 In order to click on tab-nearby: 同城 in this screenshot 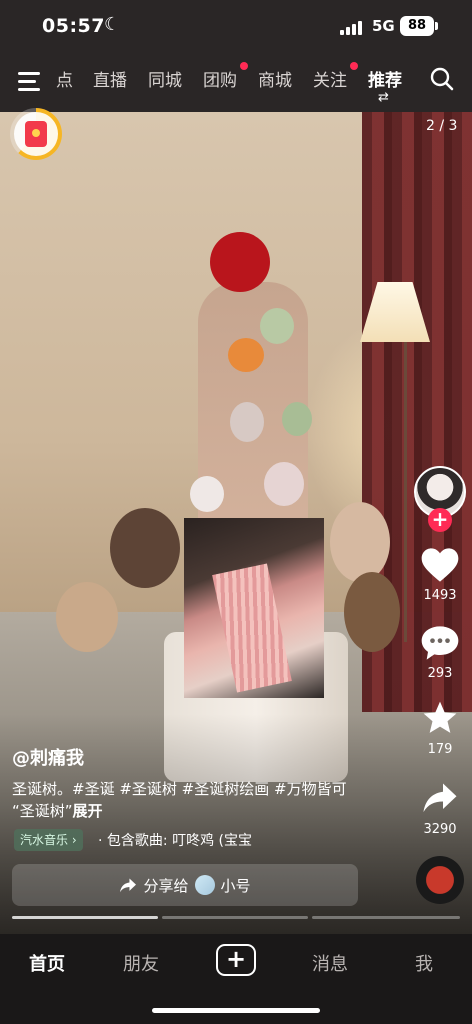, I will do `click(165, 78)`.